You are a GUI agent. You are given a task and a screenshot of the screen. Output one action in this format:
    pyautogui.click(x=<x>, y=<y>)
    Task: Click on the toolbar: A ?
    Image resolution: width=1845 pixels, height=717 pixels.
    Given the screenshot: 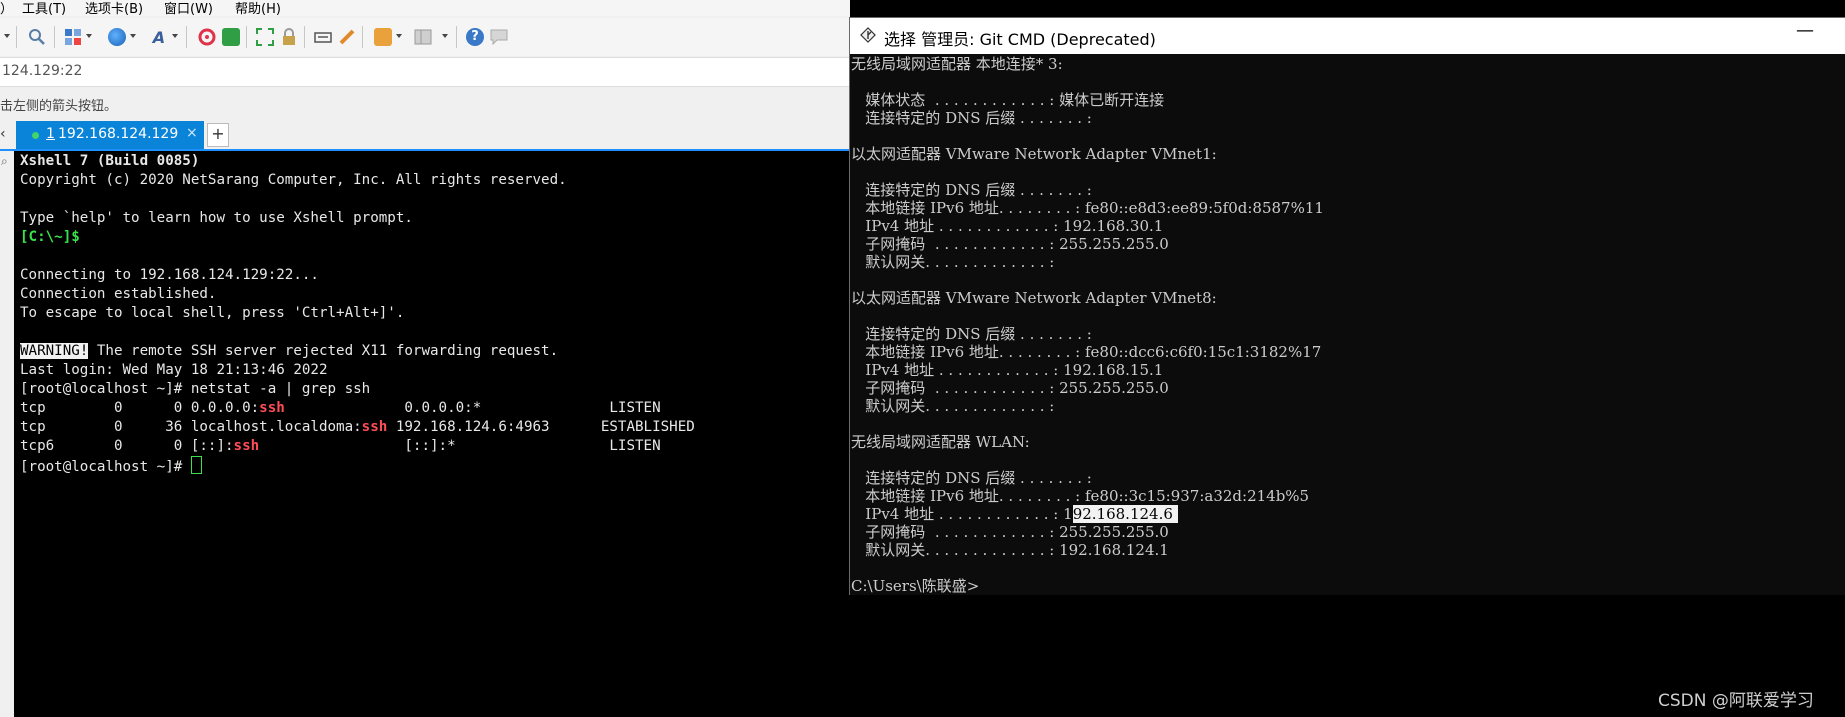 What is the action you would take?
    pyautogui.click(x=425, y=37)
    